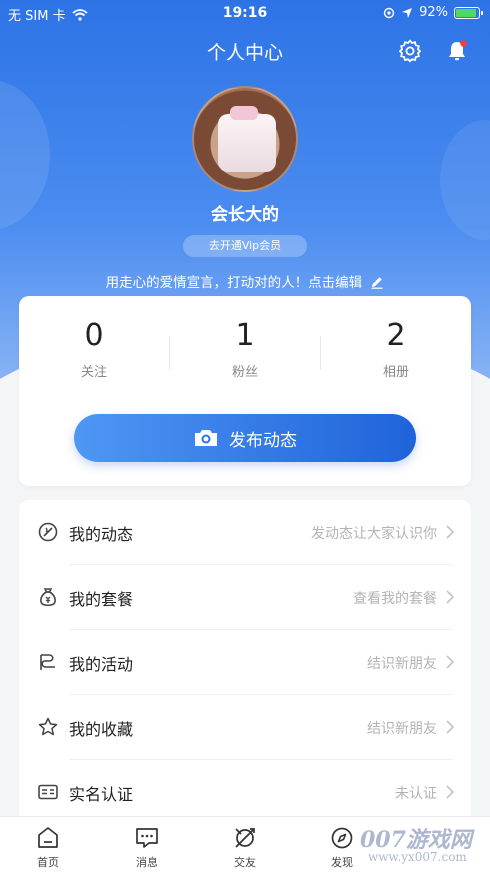 The image size is (490, 876). What do you see at coordinates (245, 838) in the screenshot?
I see `dating-icon` at bounding box center [245, 838].